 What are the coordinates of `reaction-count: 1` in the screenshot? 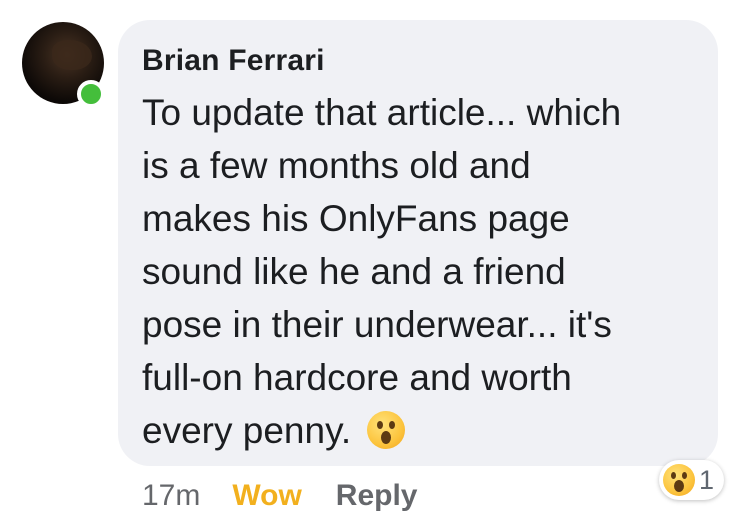 It's located at (707, 479).